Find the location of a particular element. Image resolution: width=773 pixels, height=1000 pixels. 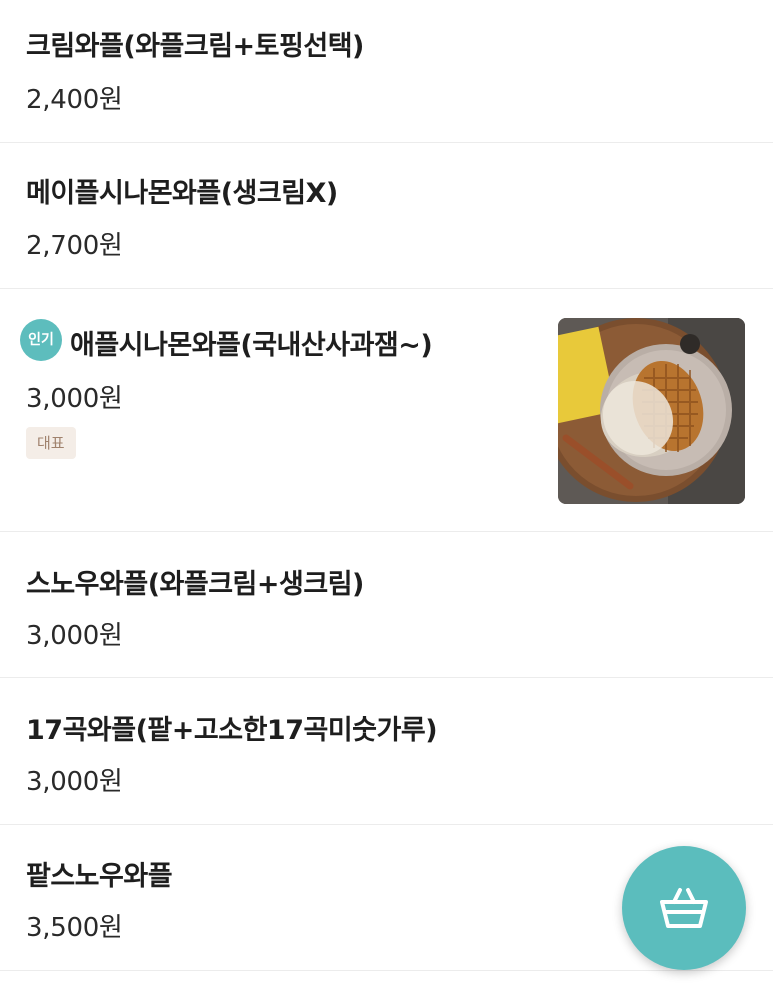

basket-icon is located at coordinates (684, 908).